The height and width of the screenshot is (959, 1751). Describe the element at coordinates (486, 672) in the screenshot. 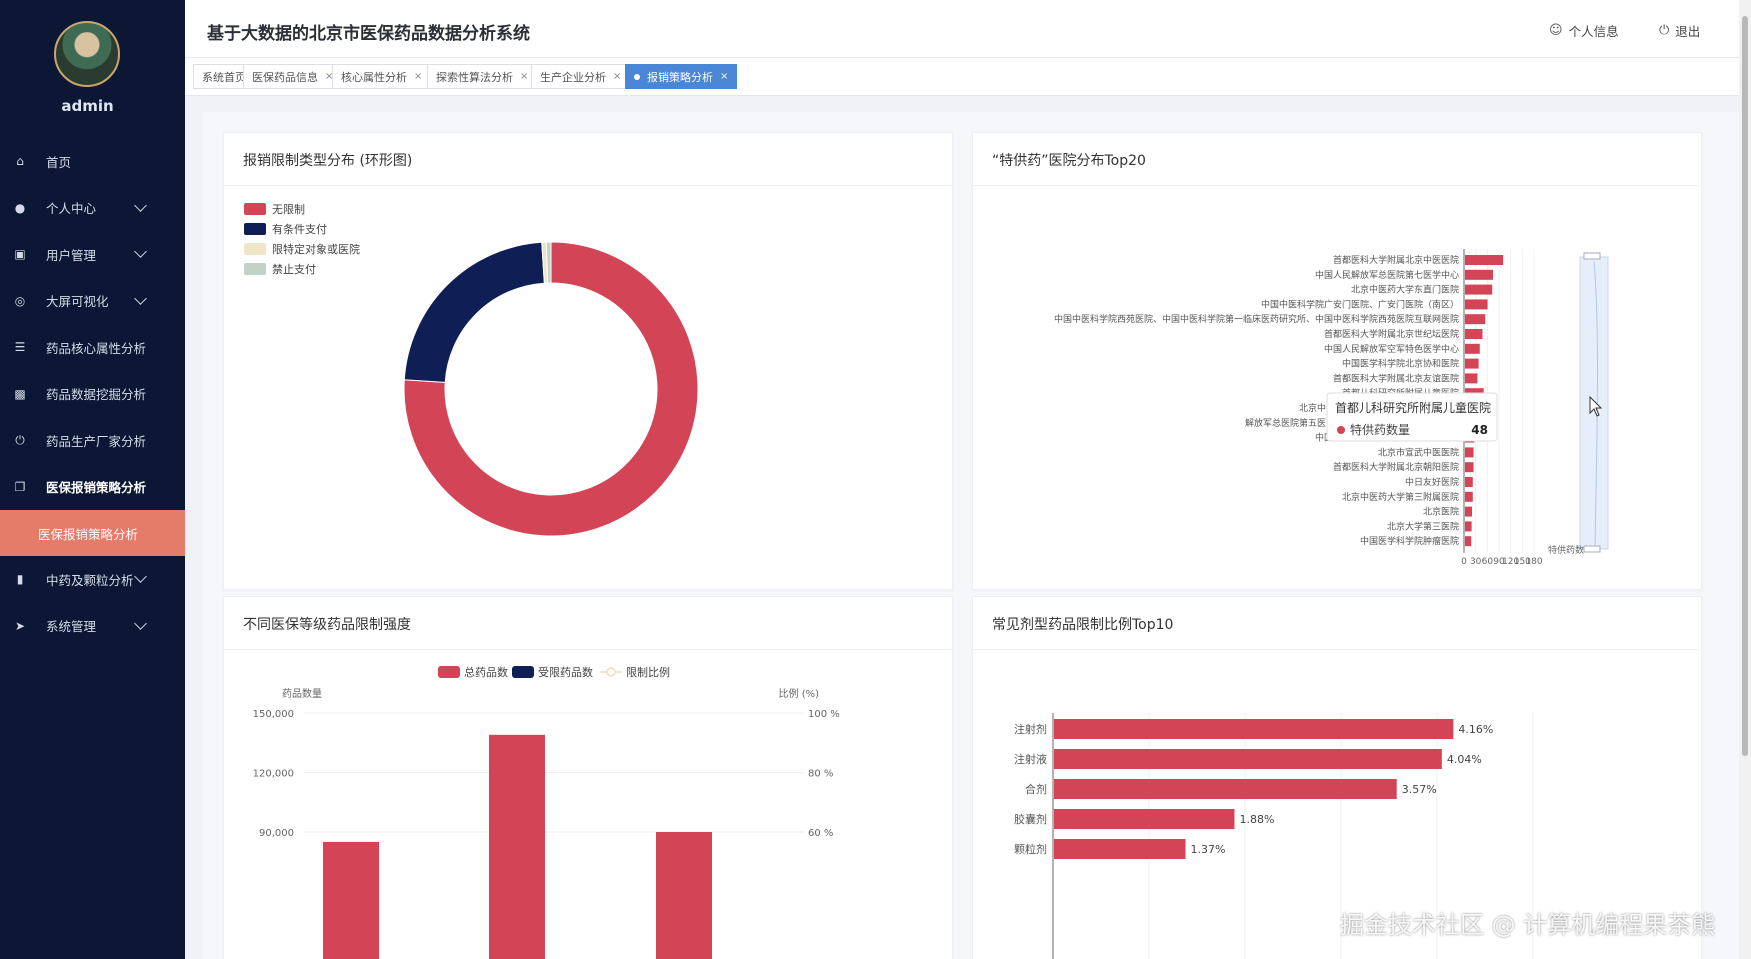

I see `legend-label: 总药品数` at that location.